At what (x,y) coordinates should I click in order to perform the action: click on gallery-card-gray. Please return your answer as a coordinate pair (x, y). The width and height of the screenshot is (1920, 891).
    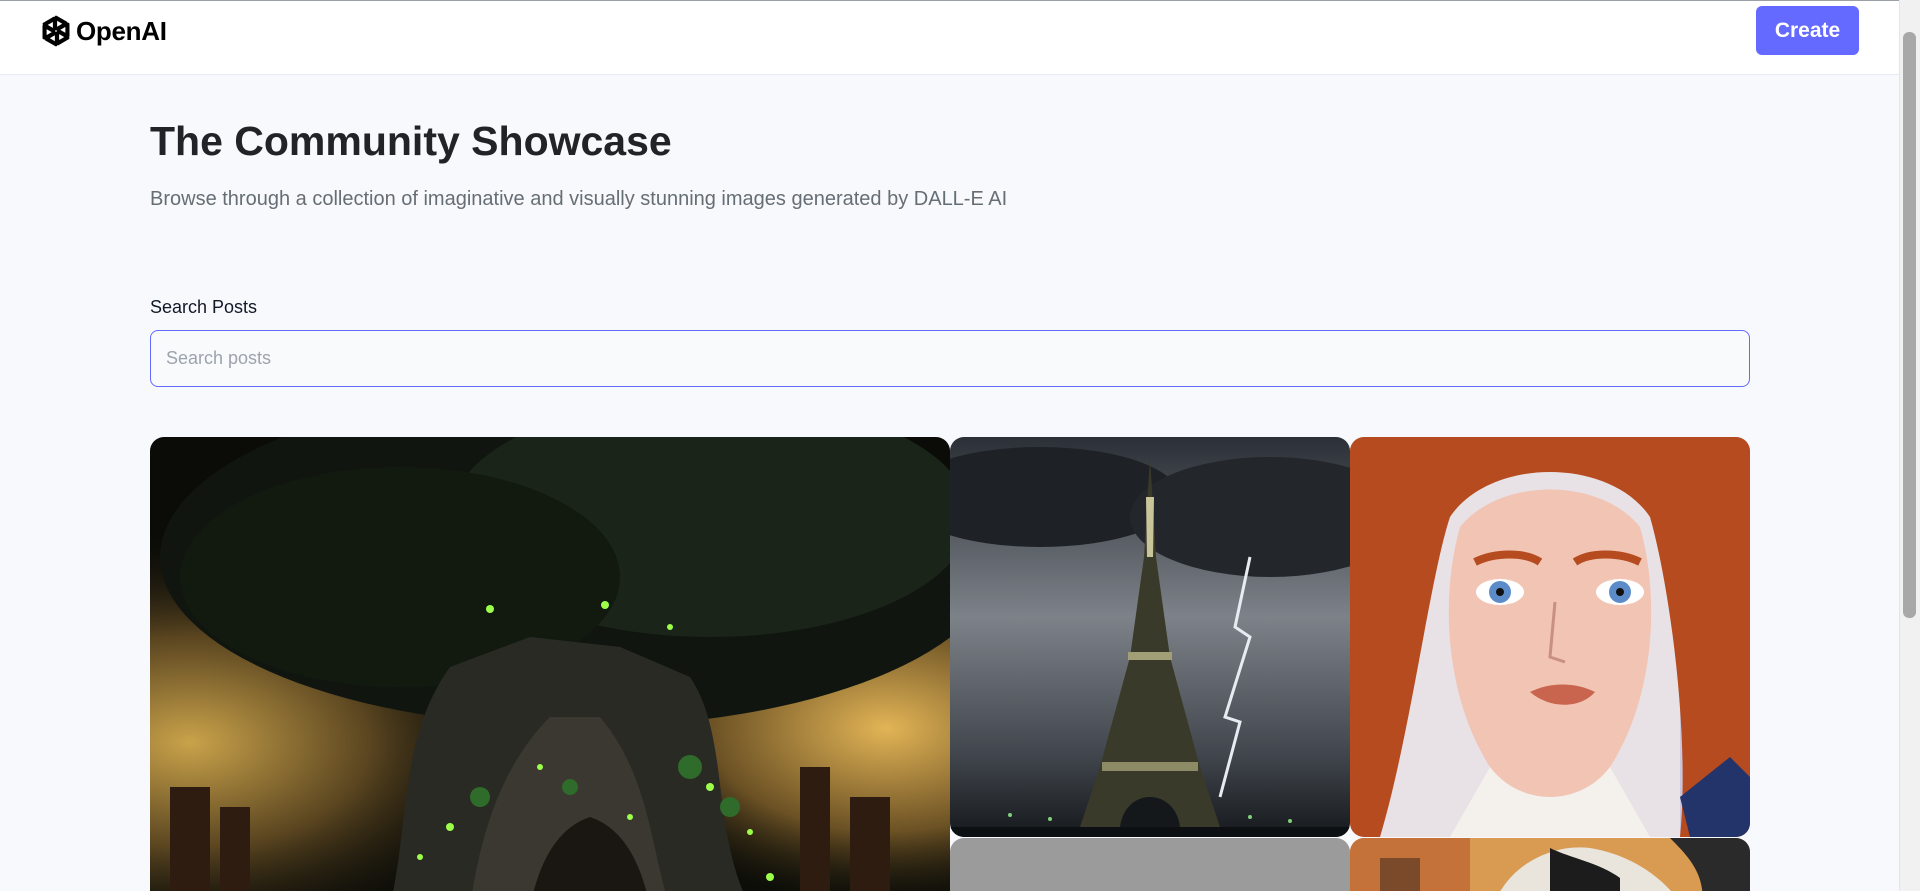
    Looking at the image, I should click on (1150, 864).